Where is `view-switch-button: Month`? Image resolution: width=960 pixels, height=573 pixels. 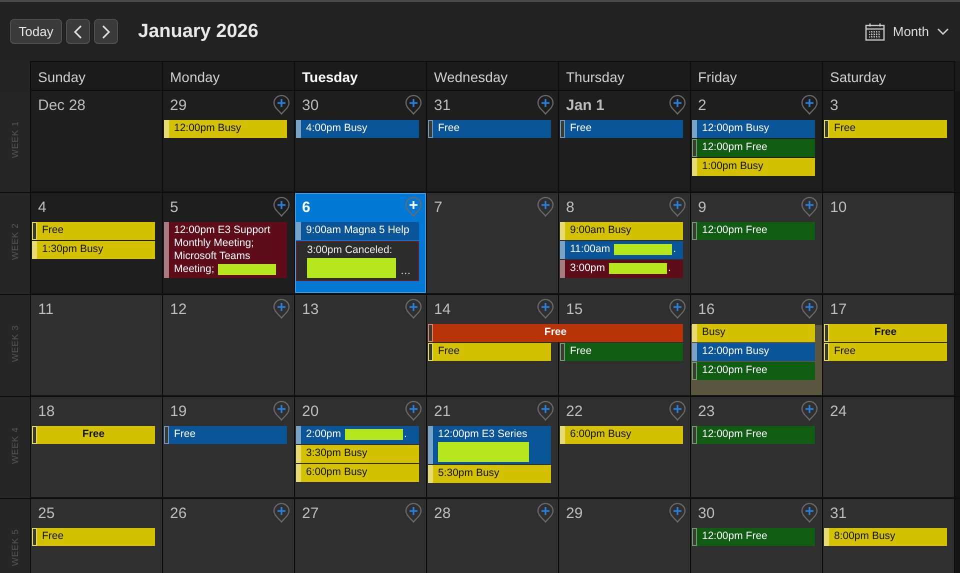 view-switch-button: Month is located at coordinates (906, 31).